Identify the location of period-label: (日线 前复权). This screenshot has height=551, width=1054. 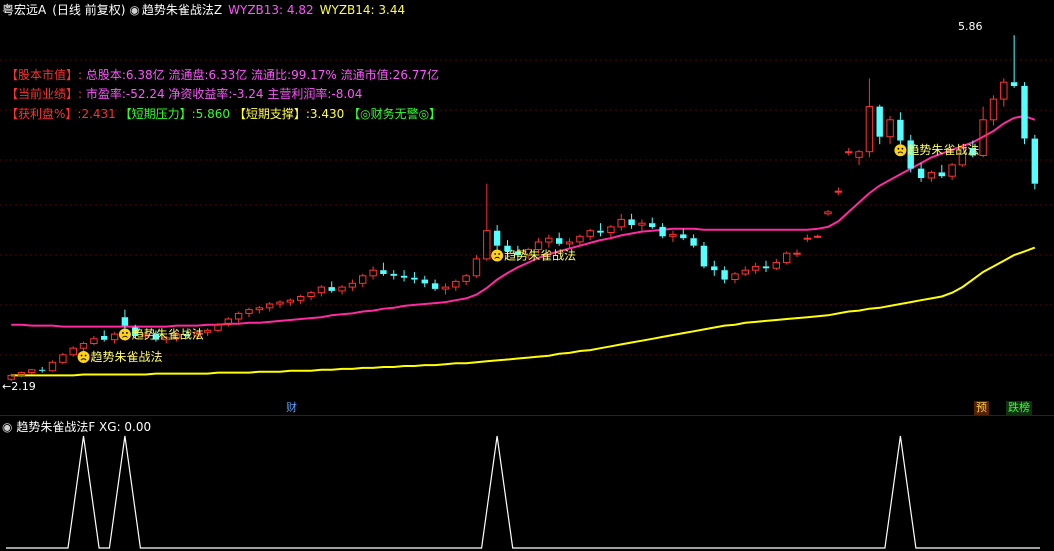
(88, 10).